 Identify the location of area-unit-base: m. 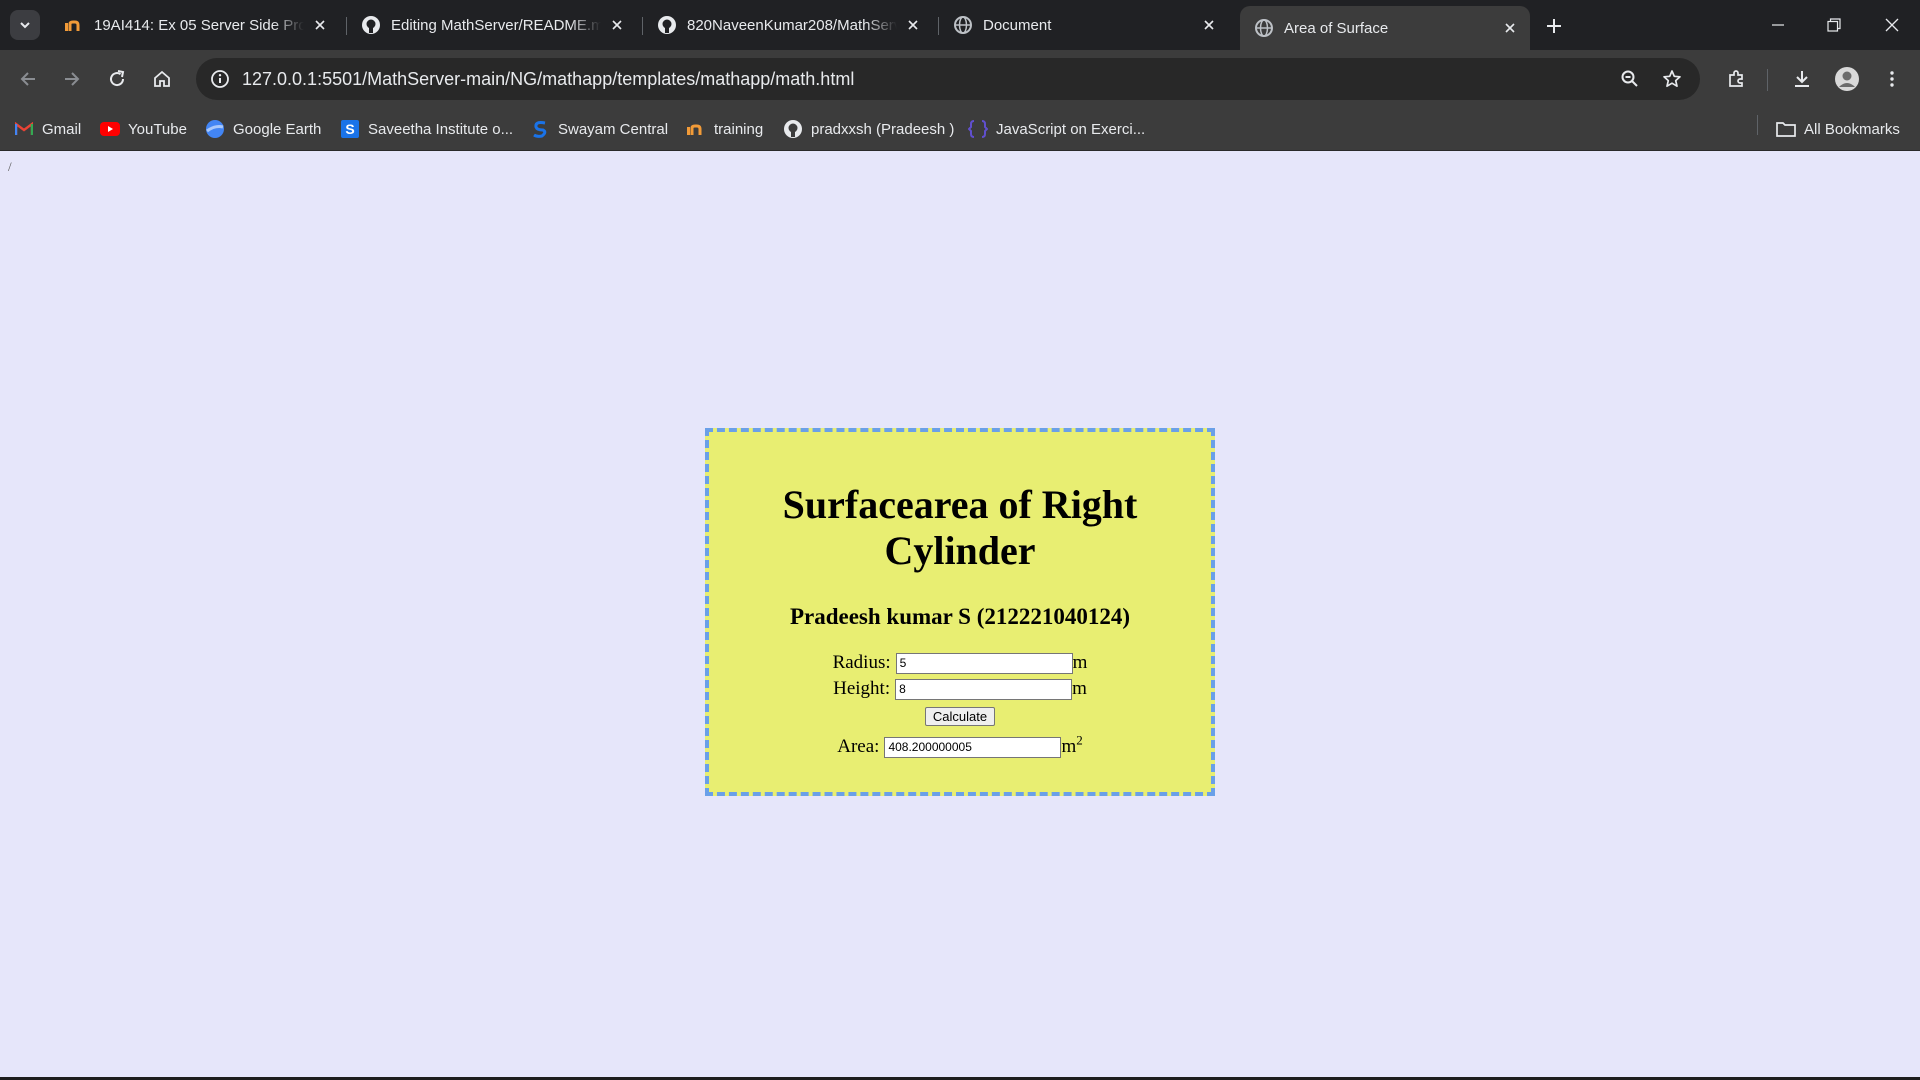
(1069, 746).